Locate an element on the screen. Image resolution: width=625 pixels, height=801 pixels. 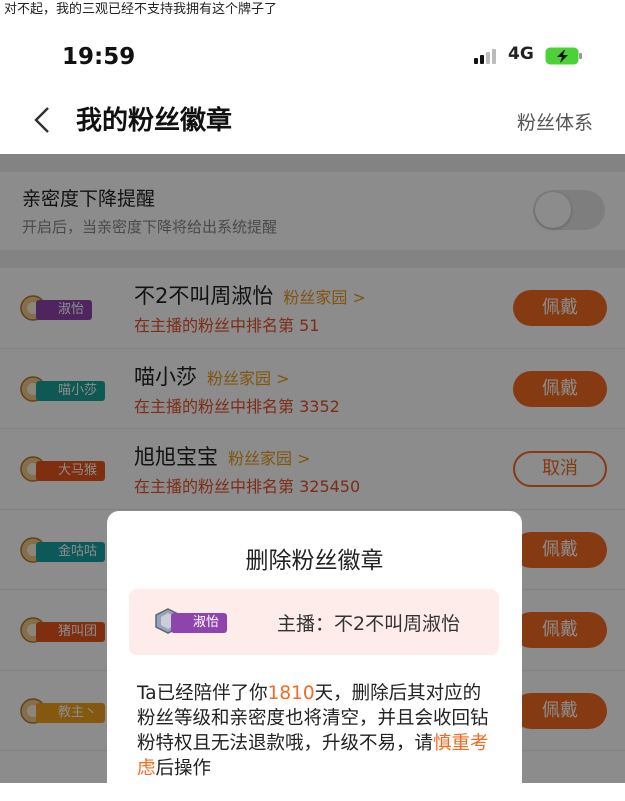
fan-badge: 淑怡 is located at coordinates (204, 621).